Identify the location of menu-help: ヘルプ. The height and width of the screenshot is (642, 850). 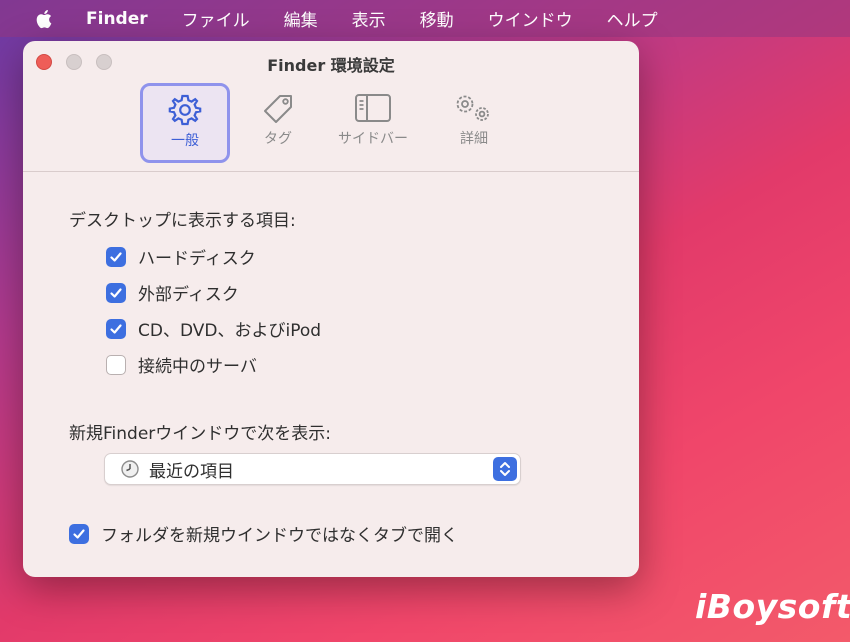
(632, 18).